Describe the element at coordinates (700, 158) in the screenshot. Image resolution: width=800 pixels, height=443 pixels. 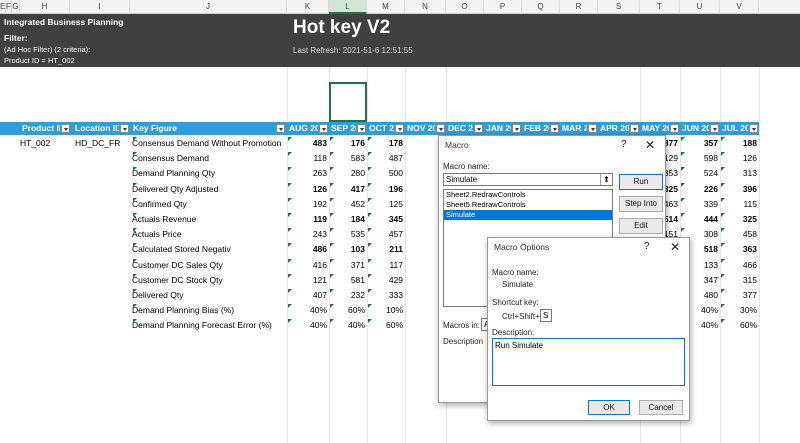
I see `value-cell: 598` at that location.